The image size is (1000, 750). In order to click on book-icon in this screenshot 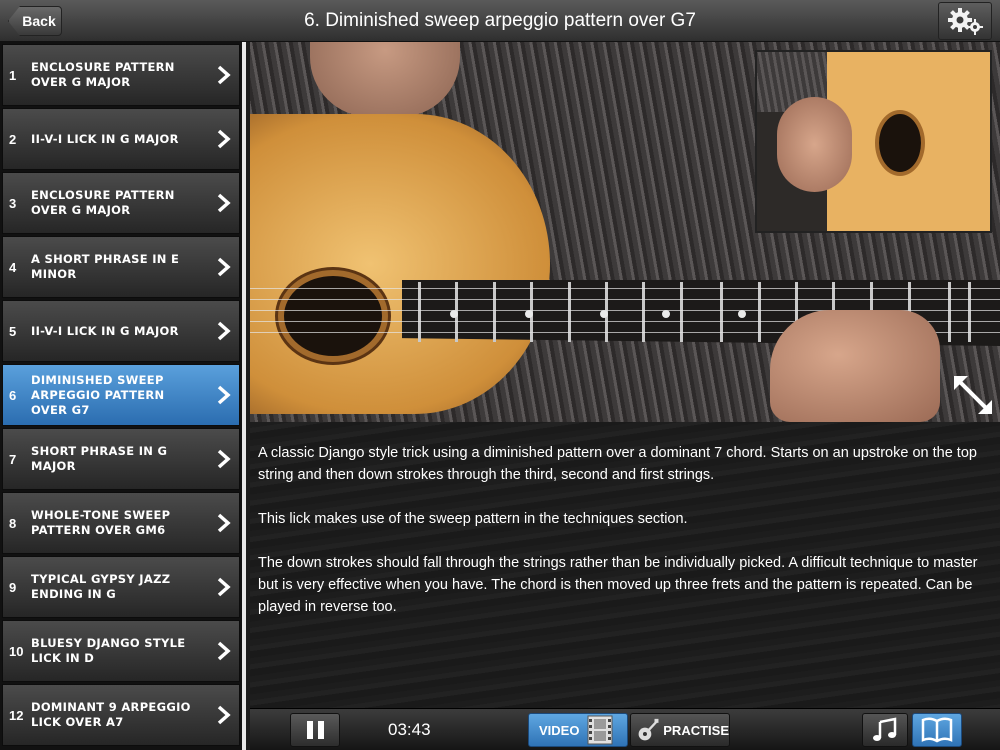, I will do `click(937, 730)`.